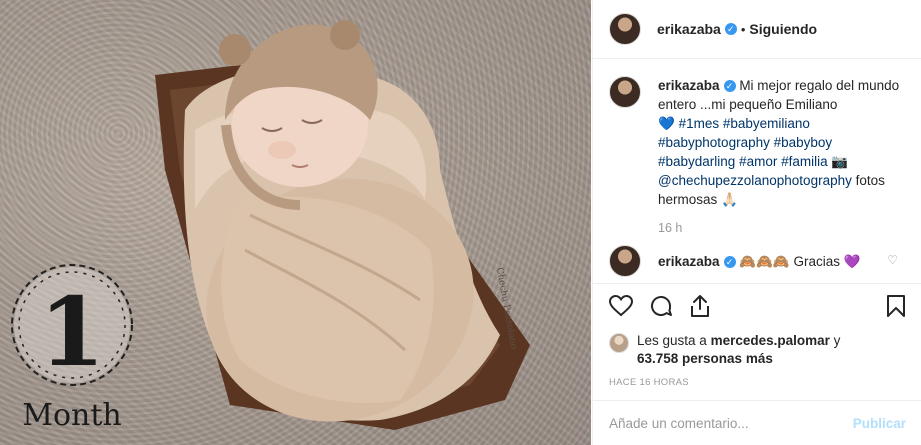 The image size is (921, 445). I want to click on reply-comment: erikazaba ✓ 🙈🙈🙈 Gracias 💜 ♡, so click(757, 261).